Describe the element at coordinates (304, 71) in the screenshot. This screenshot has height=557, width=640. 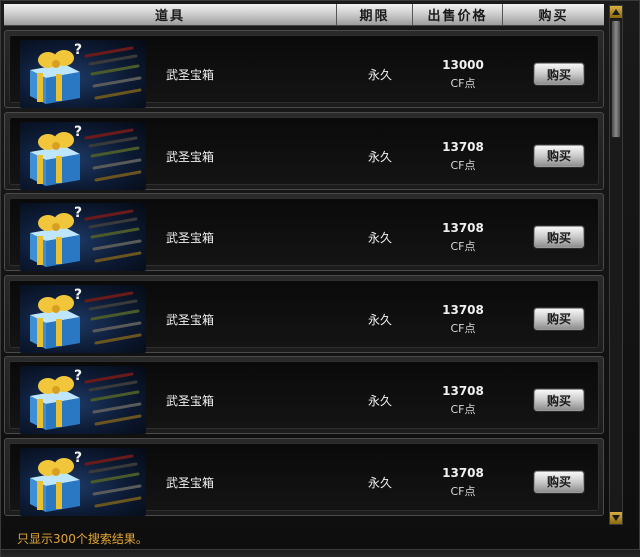
I see `list-item-inner: ? 武圣宝箱 永久 13000 CF点 购买` at that location.